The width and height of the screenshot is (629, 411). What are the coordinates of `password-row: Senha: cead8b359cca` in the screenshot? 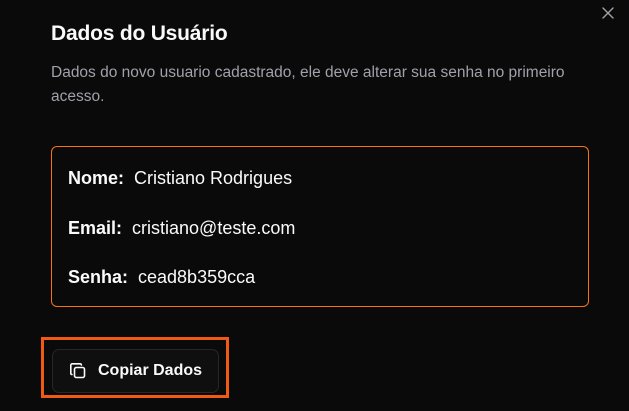 It's located at (161, 277).